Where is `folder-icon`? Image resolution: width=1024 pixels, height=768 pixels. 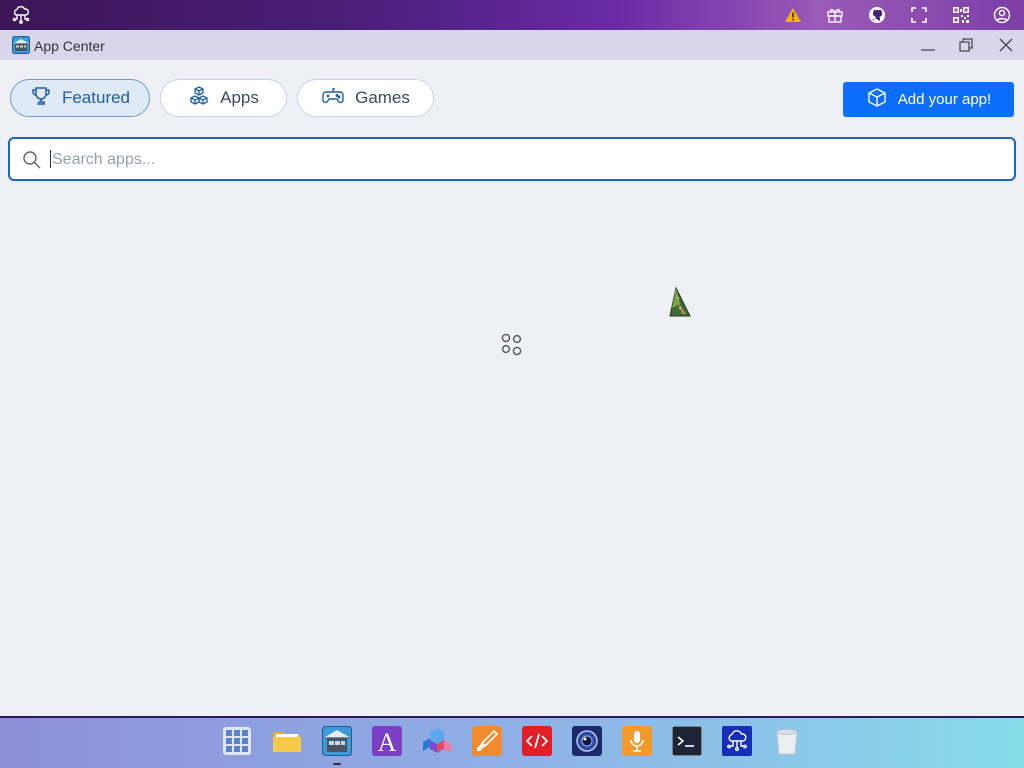
folder-icon is located at coordinates (287, 743).